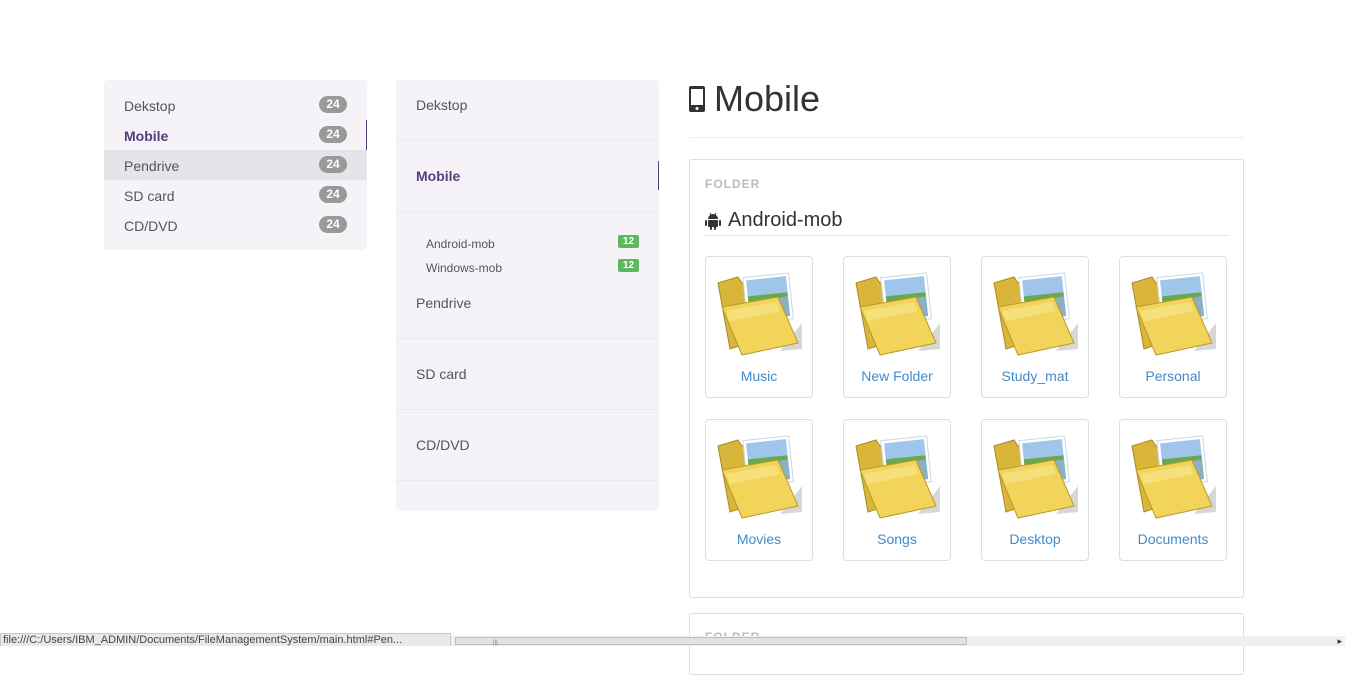  I want to click on subnav-item-label: CD/DVD, so click(443, 445).